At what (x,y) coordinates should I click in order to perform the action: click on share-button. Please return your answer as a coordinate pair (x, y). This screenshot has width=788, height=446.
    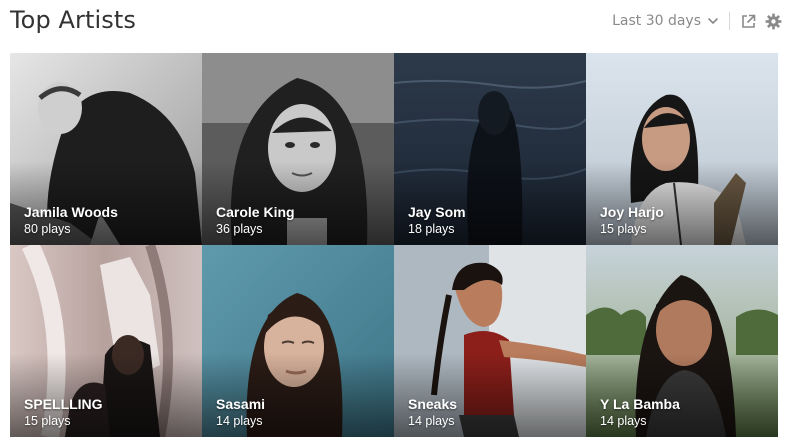
    Looking at the image, I should click on (748, 21).